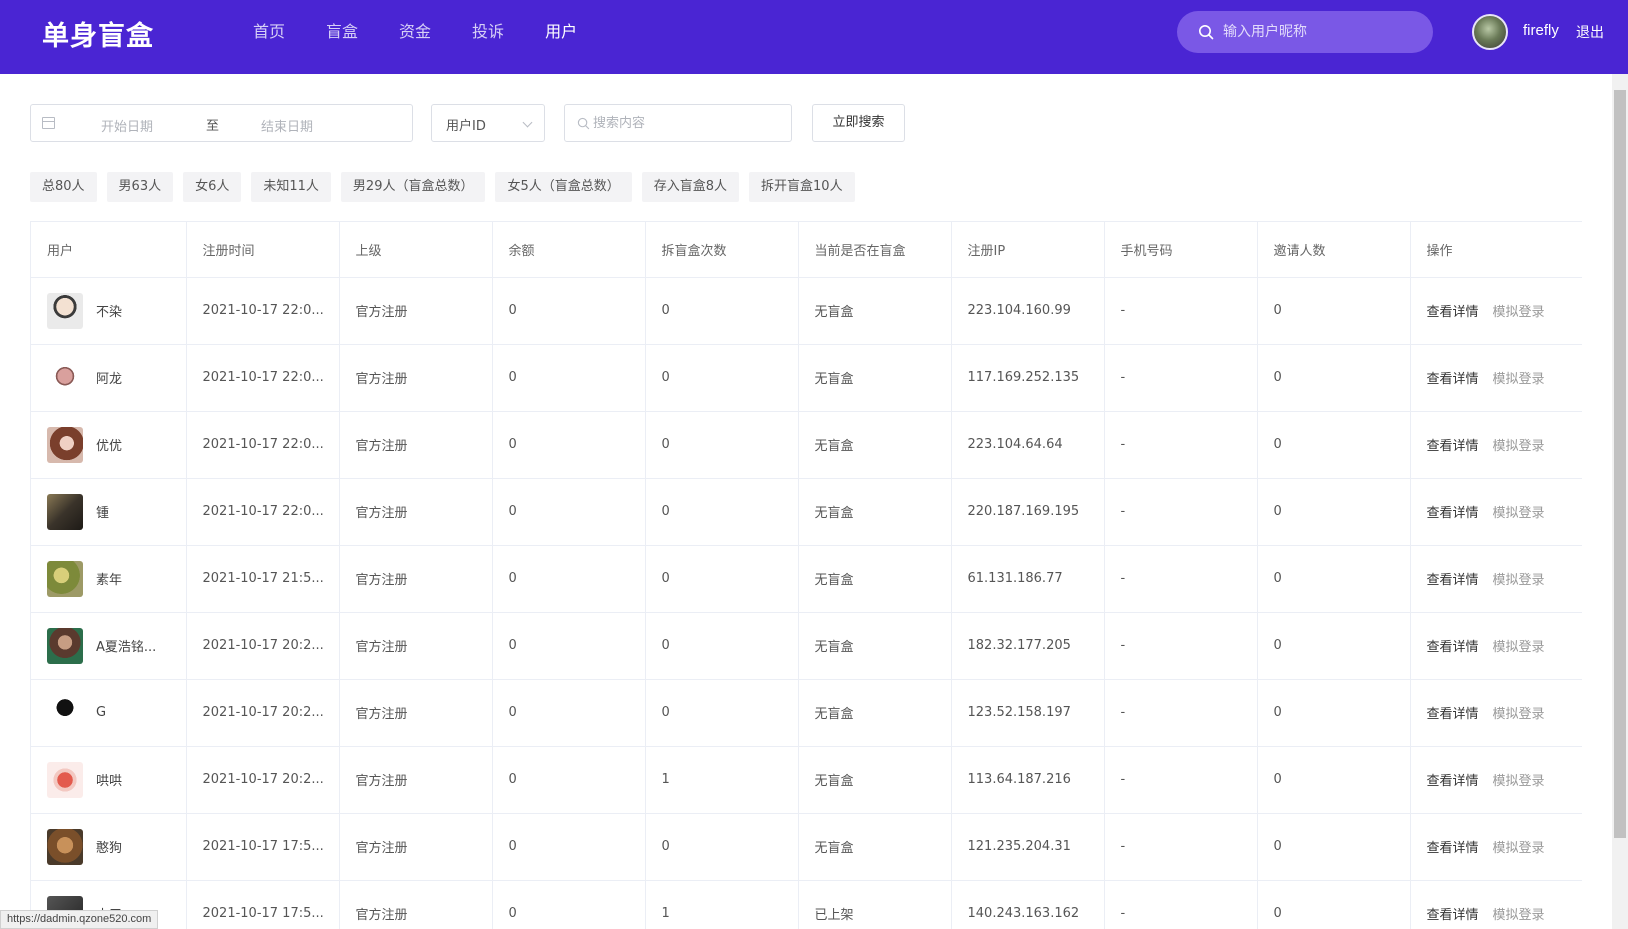 Image resolution: width=1628 pixels, height=929 pixels. Describe the element at coordinates (1028, 579) in the screenshot. I see `register-ip-cell: 61.131.186.77` at that location.